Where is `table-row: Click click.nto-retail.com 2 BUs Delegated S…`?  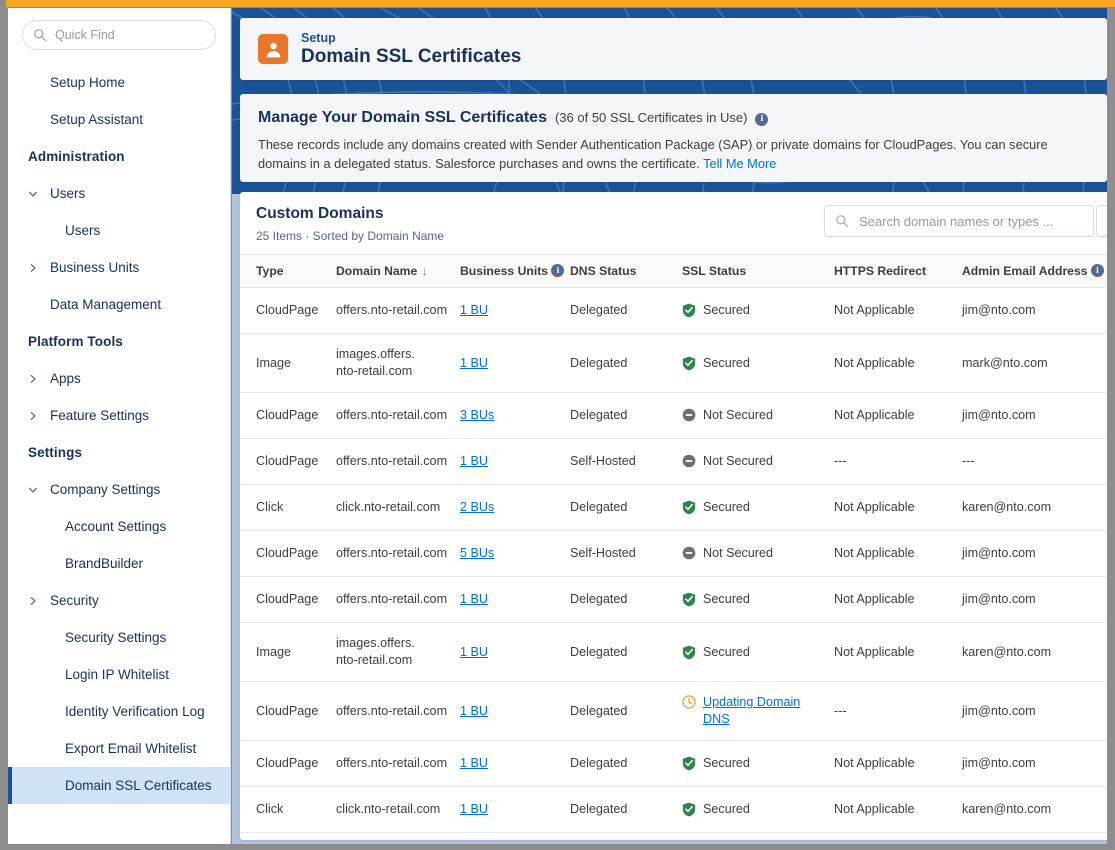 table-row: Click click.nto-retail.com 2 BUs Delegated S… is located at coordinates (673, 508).